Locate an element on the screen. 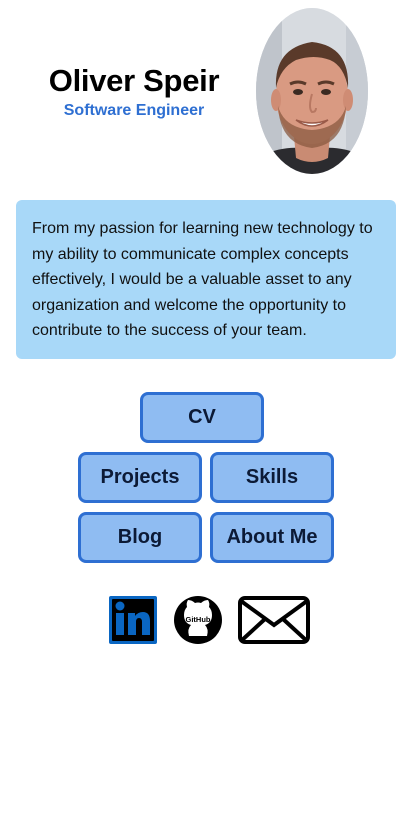 This screenshot has height=823, width=412. blog-button: Blog is located at coordinates (140, 537).